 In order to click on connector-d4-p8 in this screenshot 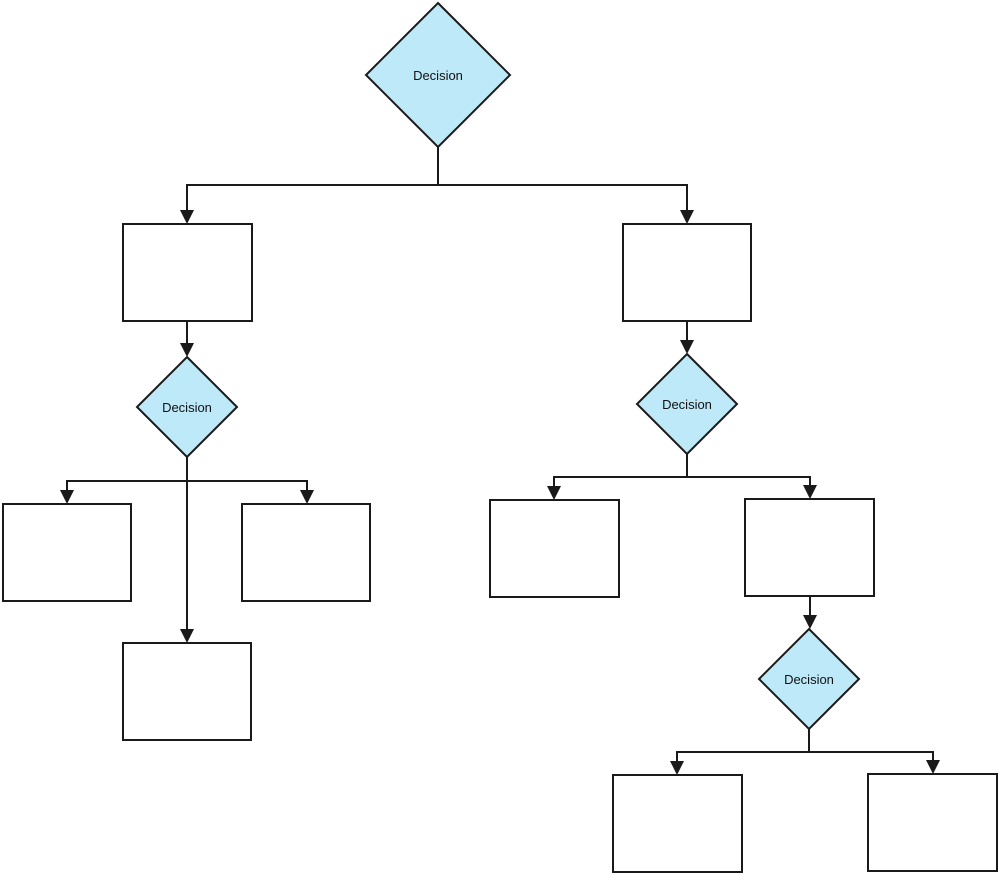, I will do `click(740, 752)`.